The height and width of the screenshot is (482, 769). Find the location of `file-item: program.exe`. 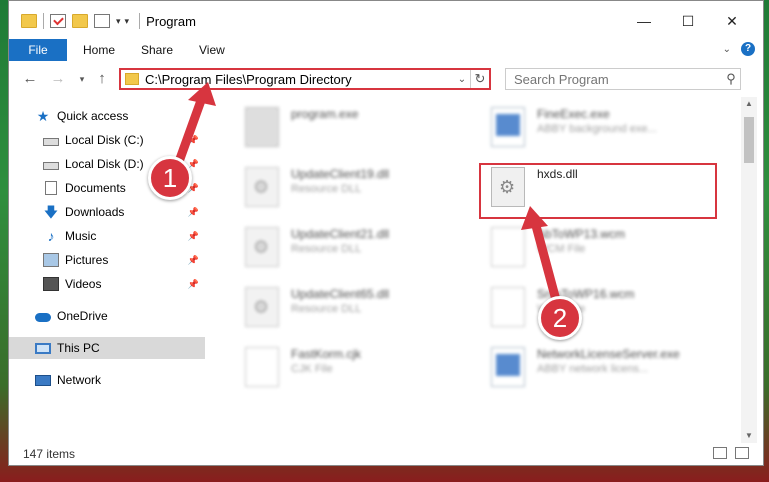

file-item: program.exe is located at coordinates (342, 128).